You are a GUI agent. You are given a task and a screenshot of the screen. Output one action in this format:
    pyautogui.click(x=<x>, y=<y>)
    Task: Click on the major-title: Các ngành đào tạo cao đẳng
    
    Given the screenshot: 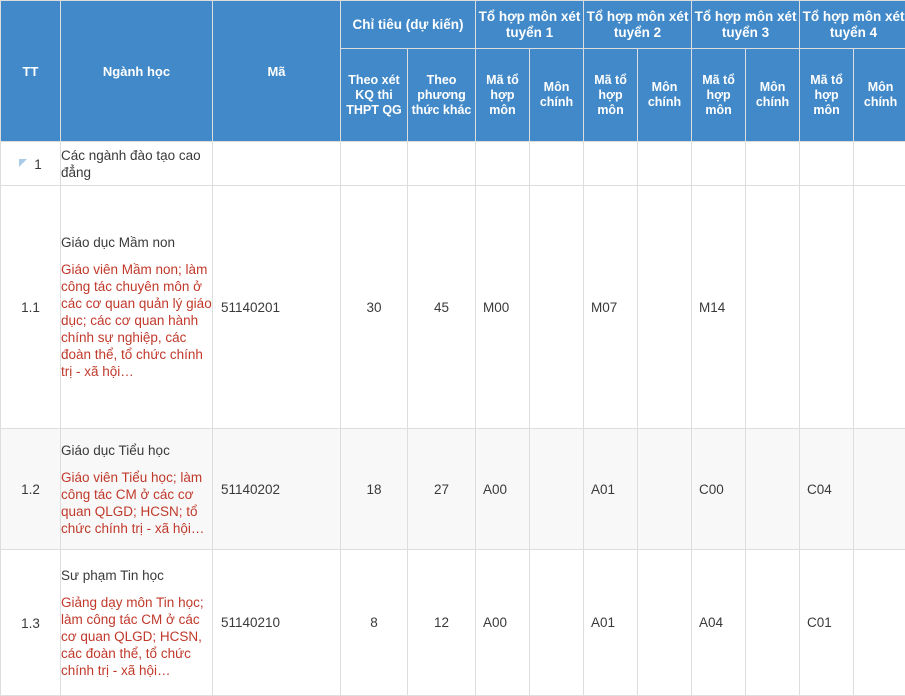 What is the action you would take?
    pyautogui.click(x=136, y=164)
    